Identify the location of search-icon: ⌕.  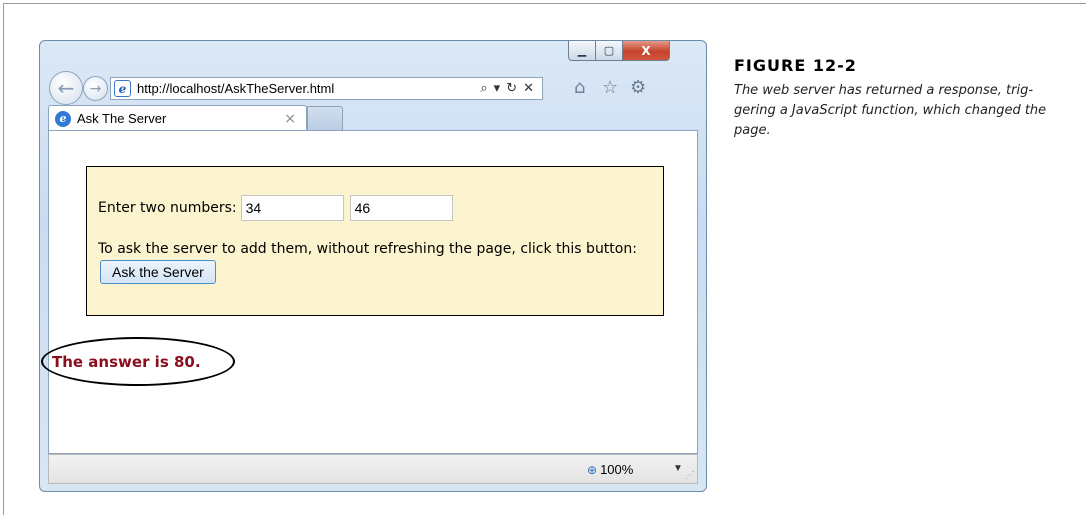
(483, 88).